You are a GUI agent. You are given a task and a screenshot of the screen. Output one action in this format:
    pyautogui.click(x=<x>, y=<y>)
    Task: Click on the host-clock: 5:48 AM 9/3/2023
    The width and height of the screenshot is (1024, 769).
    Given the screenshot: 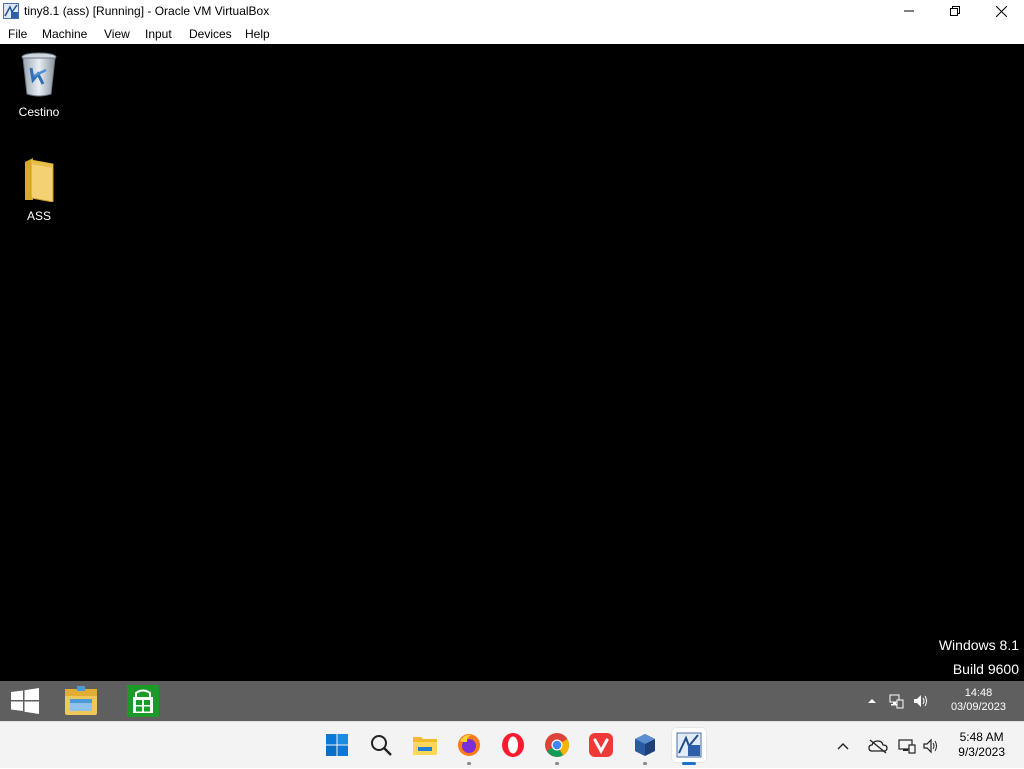 What is the action you would take?
    pyautogui.click(x=981, y=745)
    